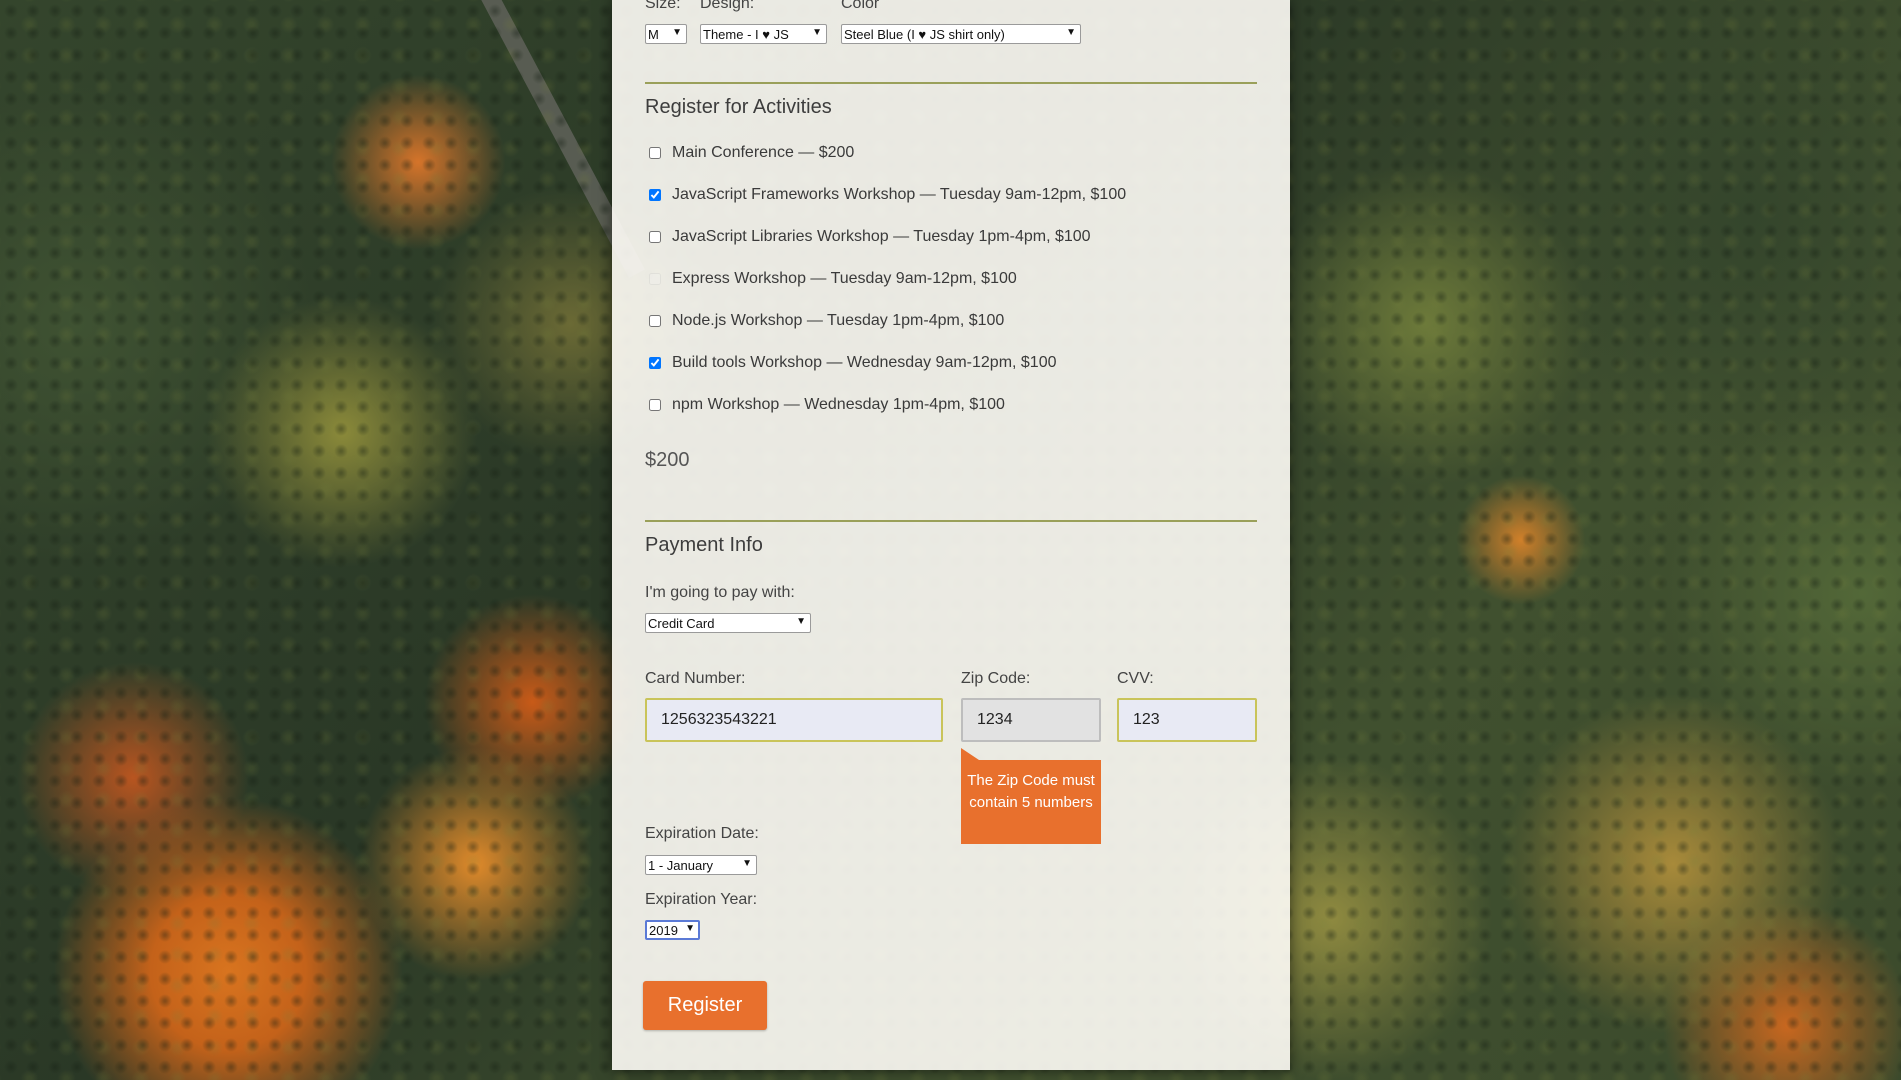 This screenshot has height=1080, width=1901. I want to click on activity-item: Node.js Workshop — Tuesday 1pm-4pm, $100, so click(824, 321).